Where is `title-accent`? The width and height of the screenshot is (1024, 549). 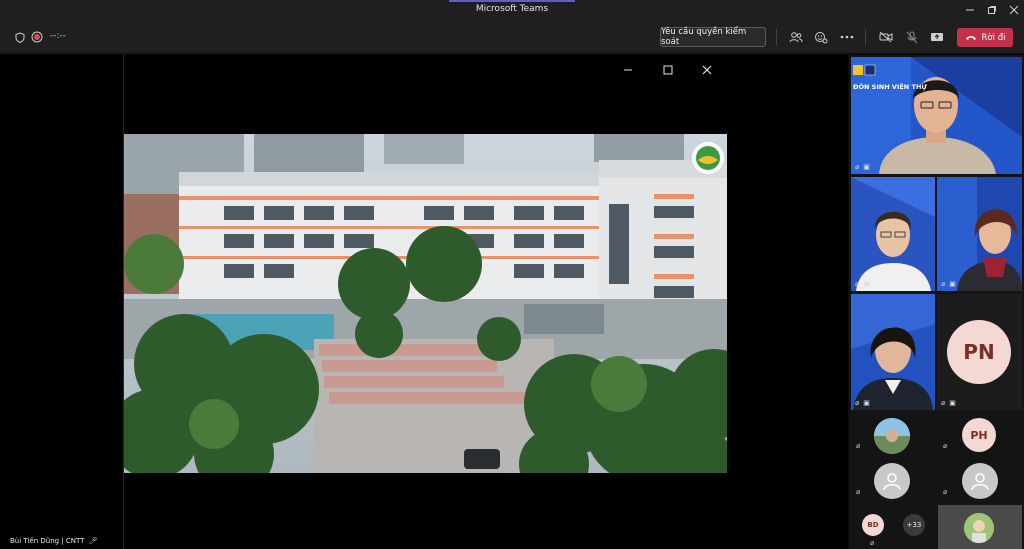 title-accent is located at coordinates (512, 1).